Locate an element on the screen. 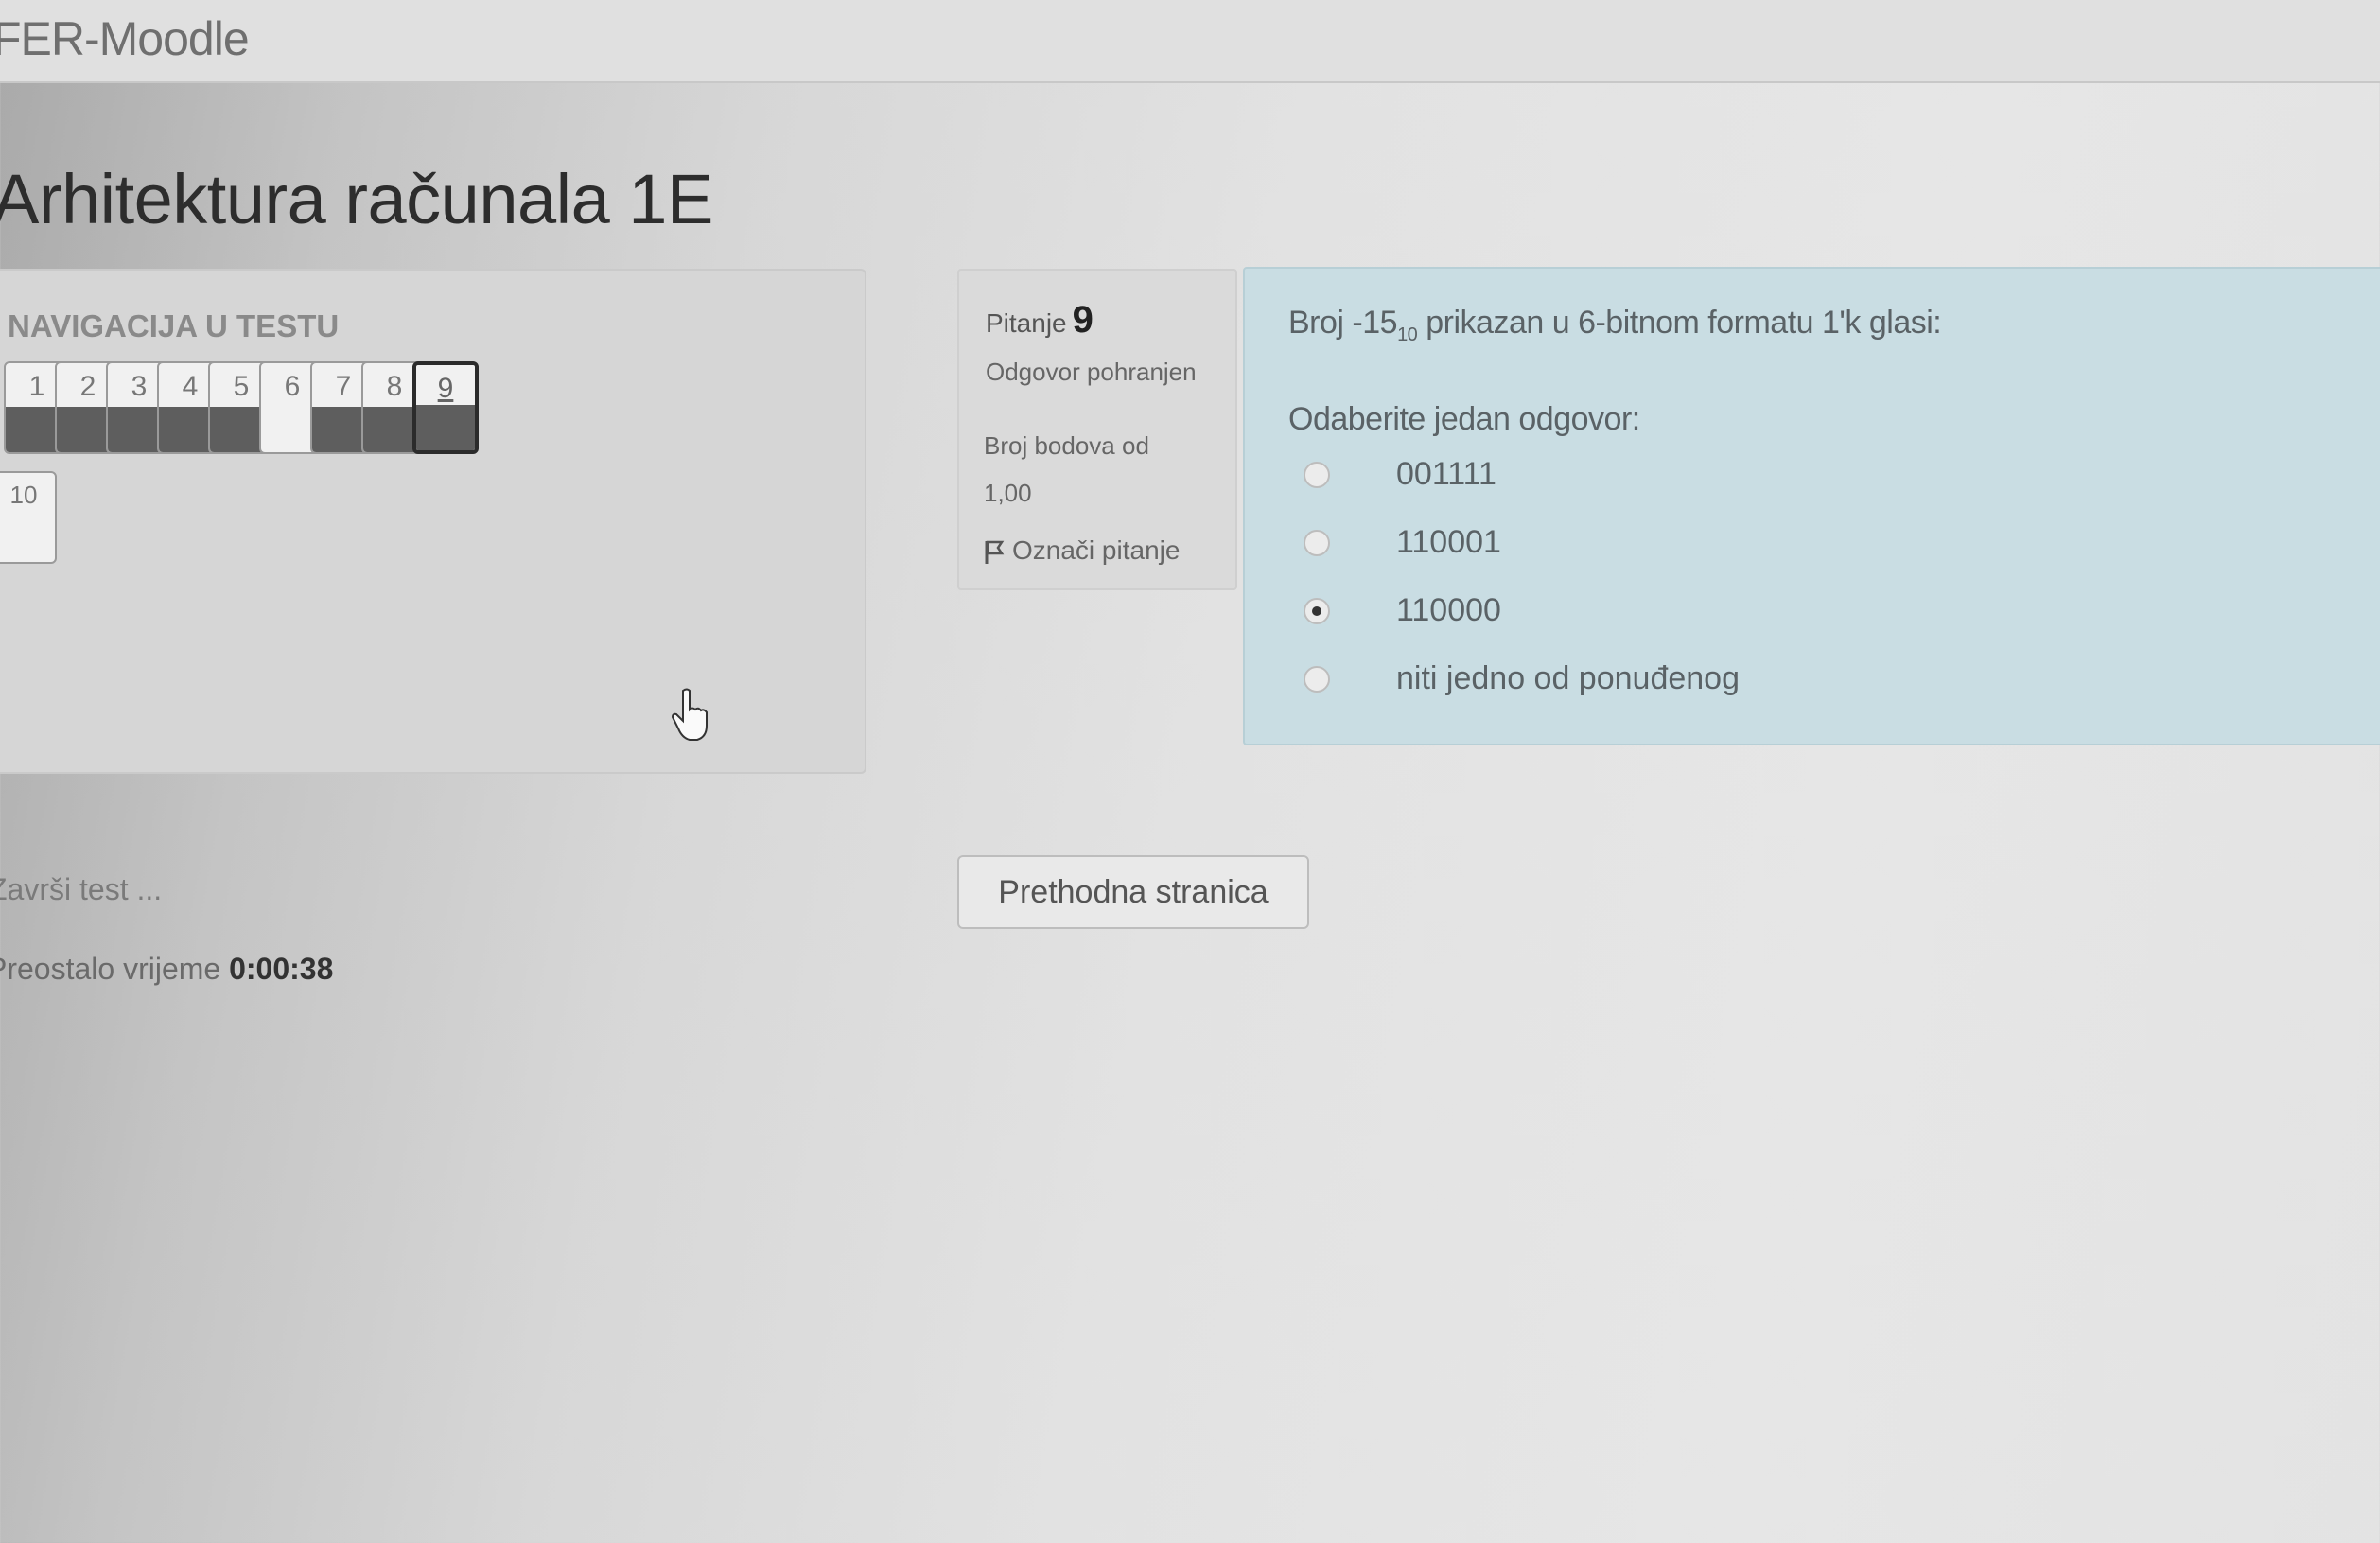 The image size is (2380, 1543). timer-value: 0:00:38 is located at coordinates (281, 969).